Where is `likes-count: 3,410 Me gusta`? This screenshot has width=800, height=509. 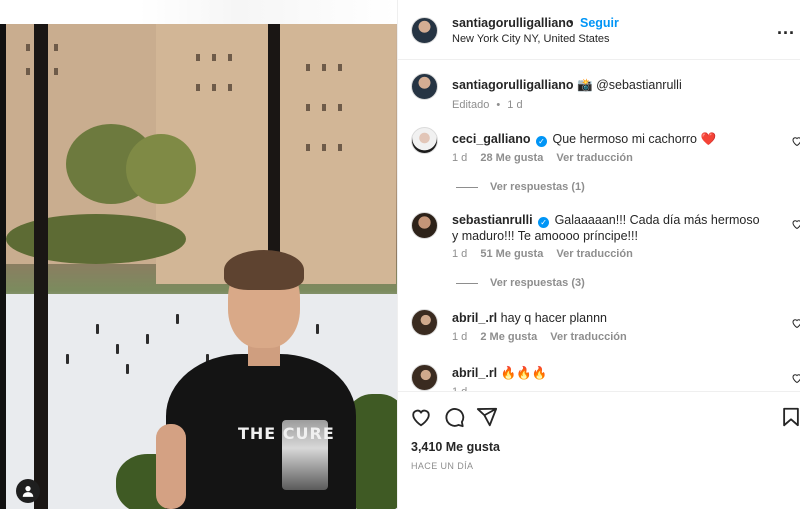 likes-count: 3,410 Me gusta is located at coordinates (455, 447).